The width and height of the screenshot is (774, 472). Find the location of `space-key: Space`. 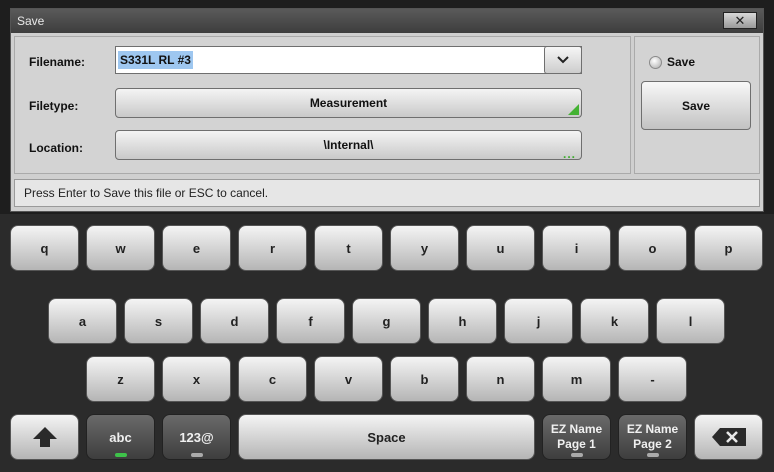

space-key: Space is located at coordinates (386, 437).